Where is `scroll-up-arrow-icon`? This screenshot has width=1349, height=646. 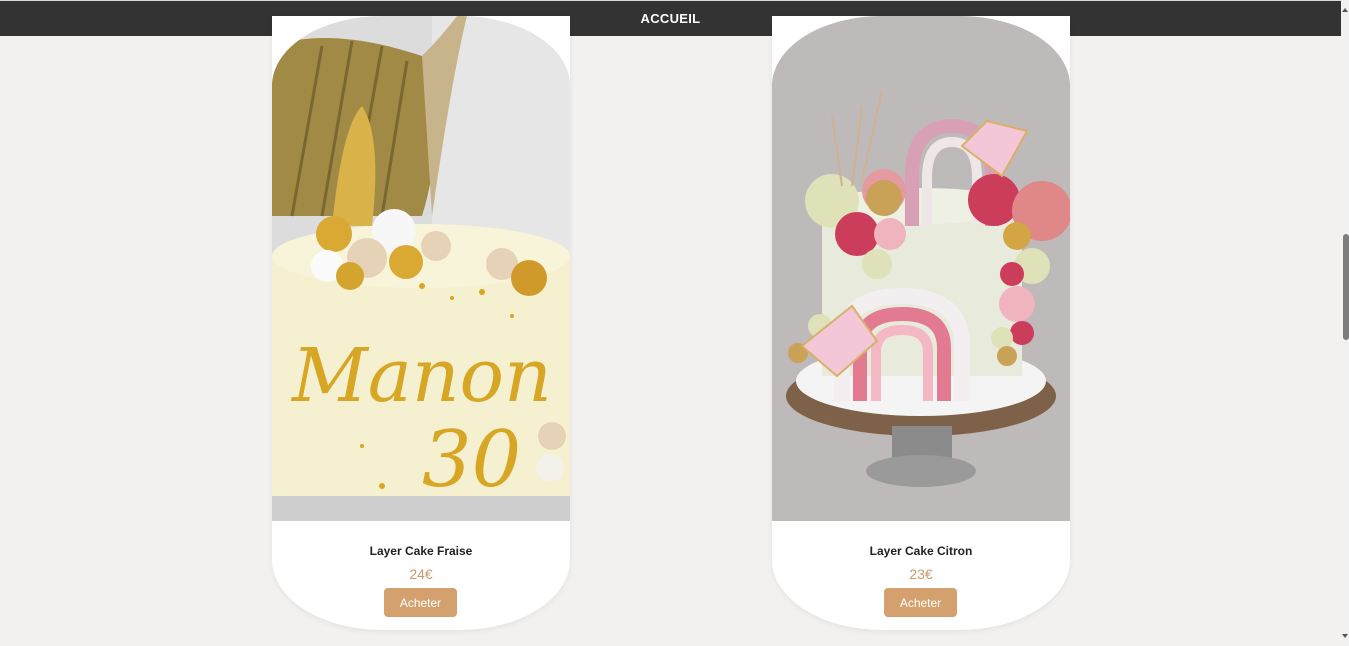 scroll-up-arrow-icon is located at coordinates (1345, 10).